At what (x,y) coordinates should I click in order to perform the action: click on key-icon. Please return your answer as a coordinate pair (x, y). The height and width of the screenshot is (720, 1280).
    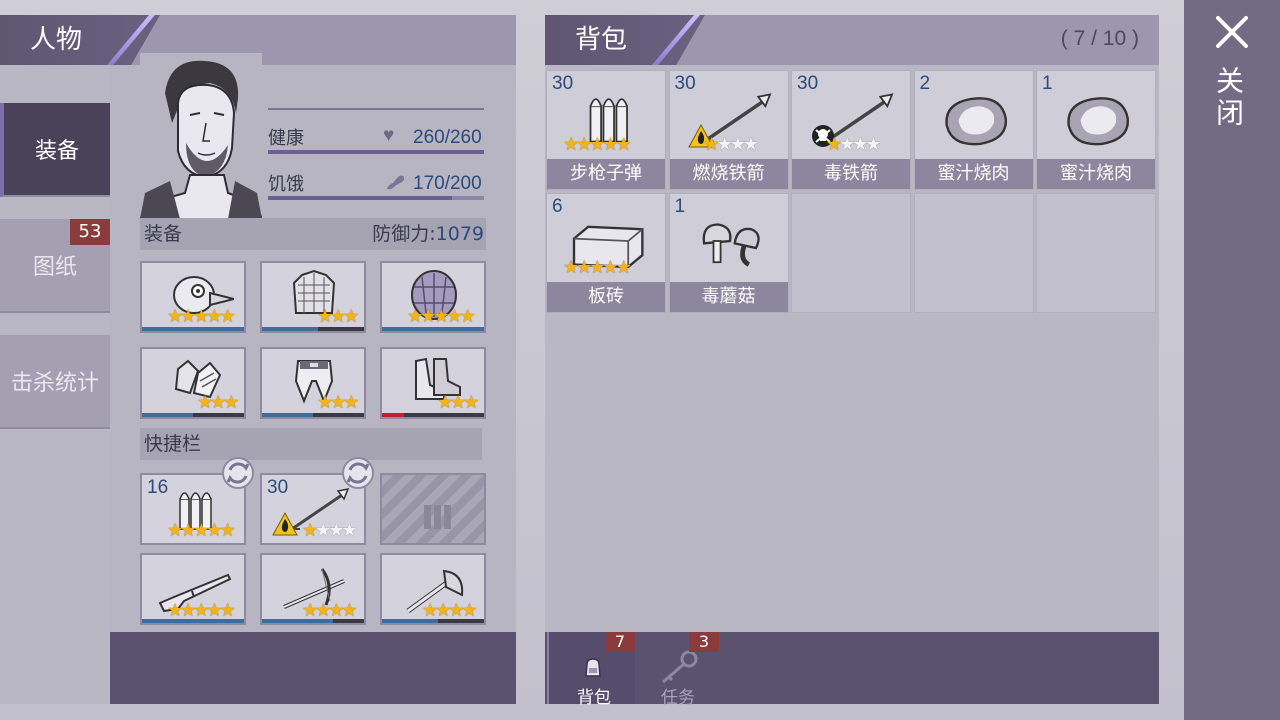
    Looking at the image, I should click on (680, 667).